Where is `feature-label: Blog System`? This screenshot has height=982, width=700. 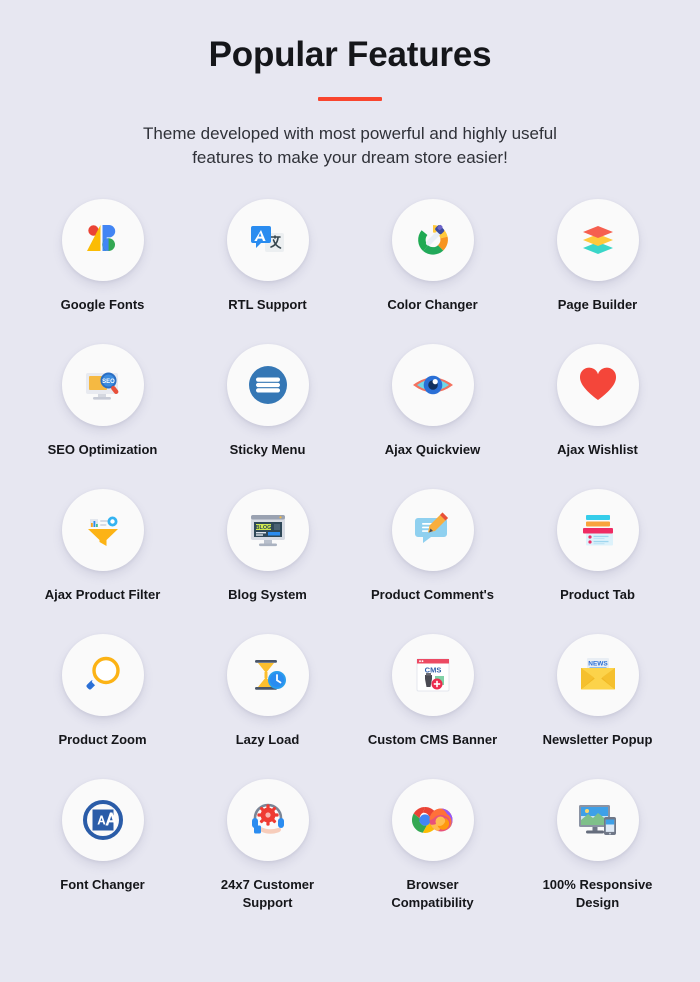
feature-label: Blog System is located at coordinates (267, 594).